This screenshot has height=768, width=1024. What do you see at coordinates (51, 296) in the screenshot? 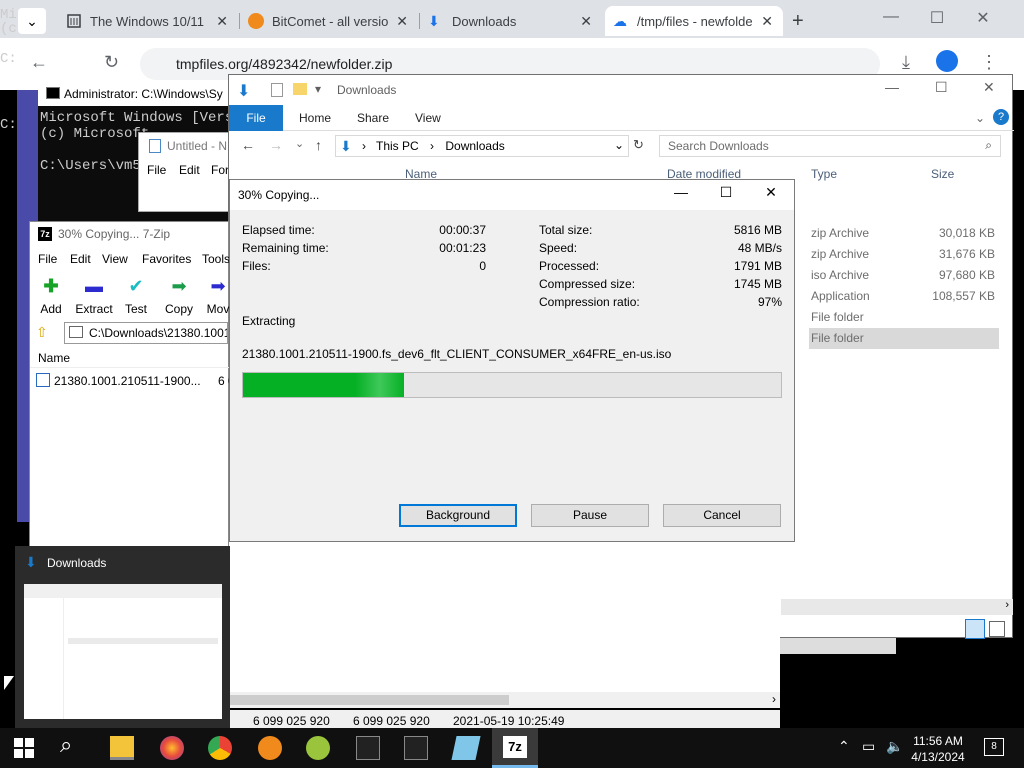
I see `add-button: ✚ Add` at bounding box center [51, 296].